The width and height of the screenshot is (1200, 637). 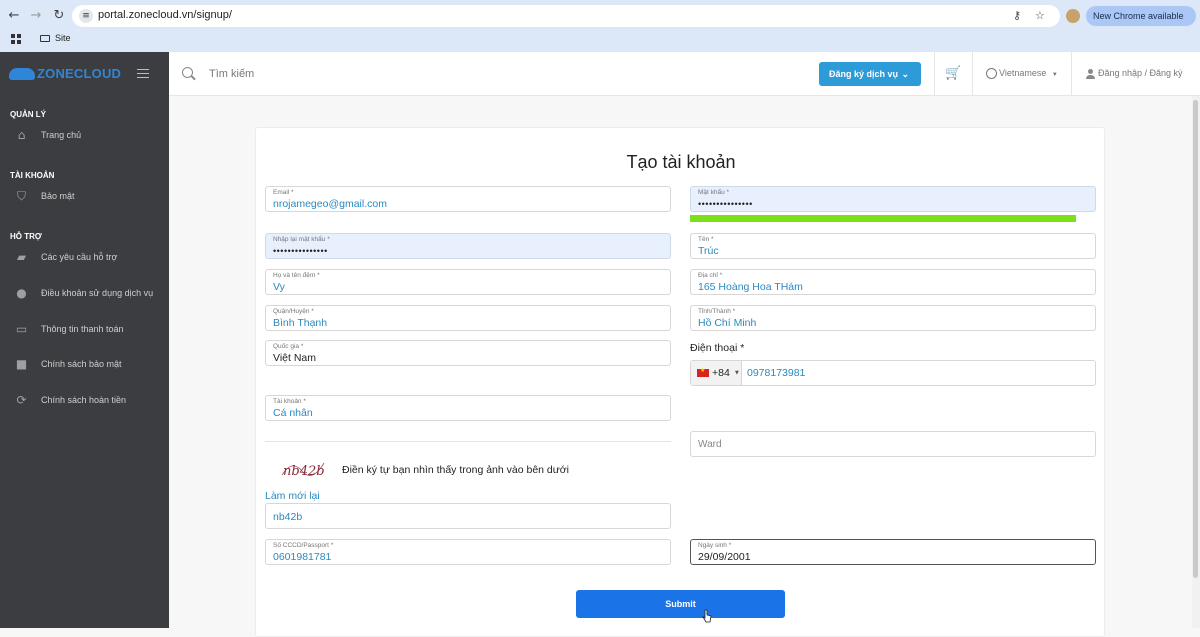 I want to click on cart-icon: 🛒, so click(x=953, y=73).